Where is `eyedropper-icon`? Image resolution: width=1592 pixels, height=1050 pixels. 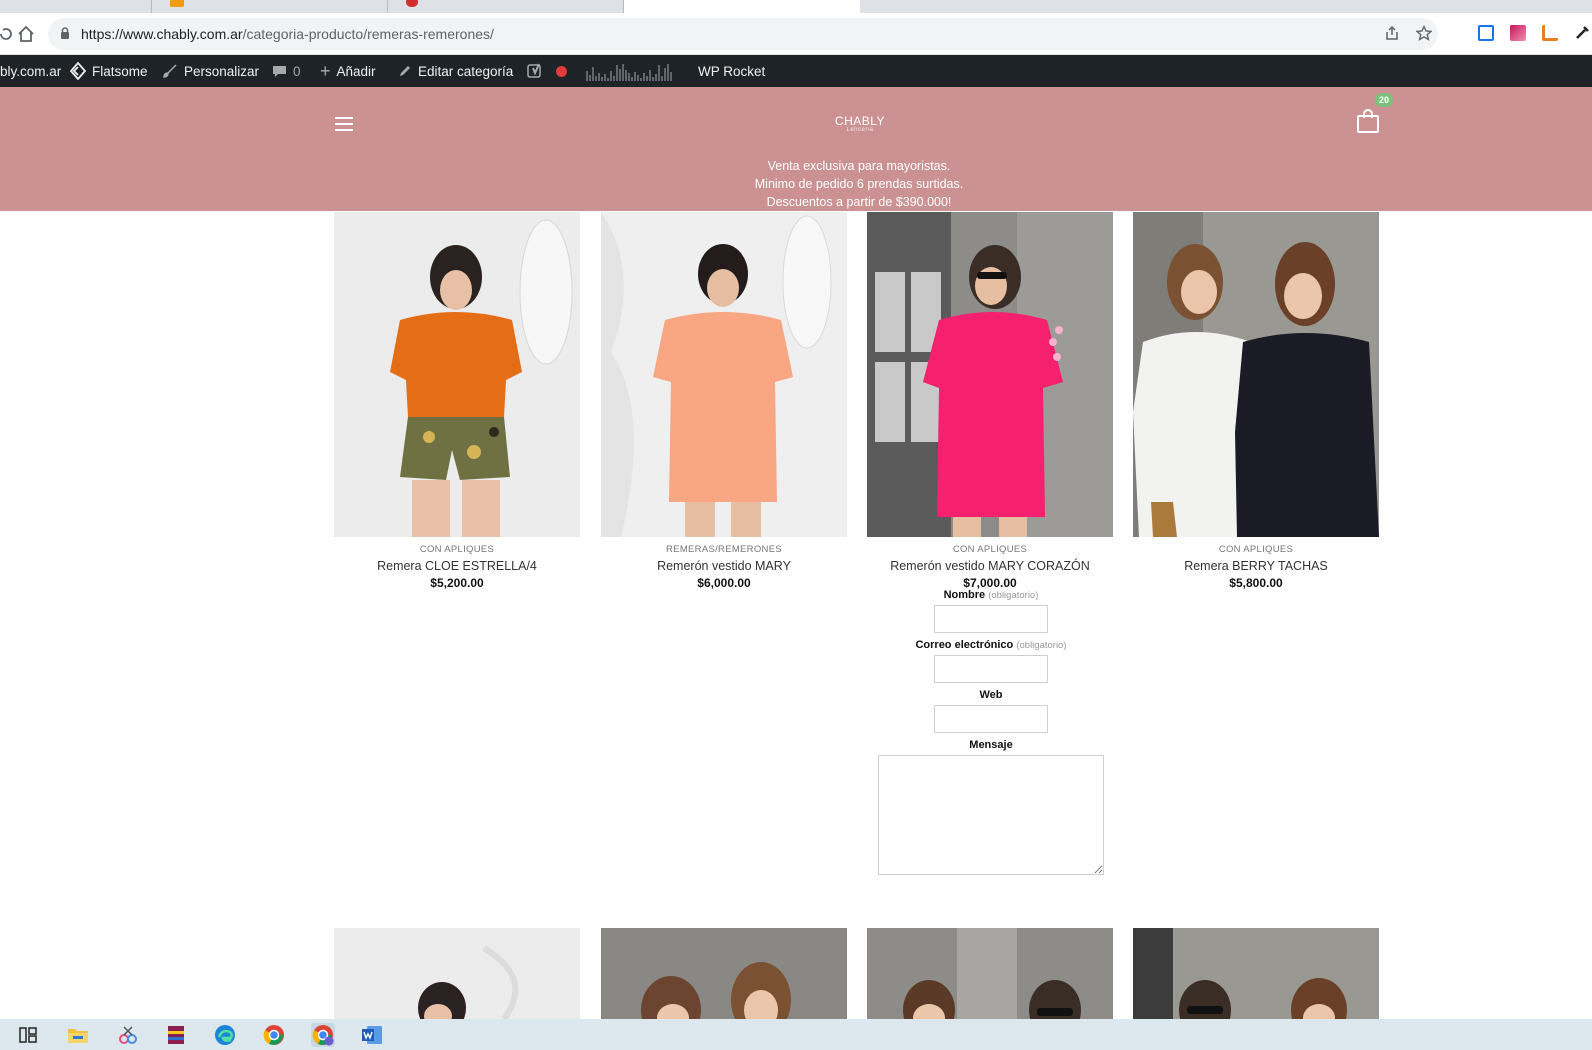 eyedropper-icon is located at coordinates (1582, 33).